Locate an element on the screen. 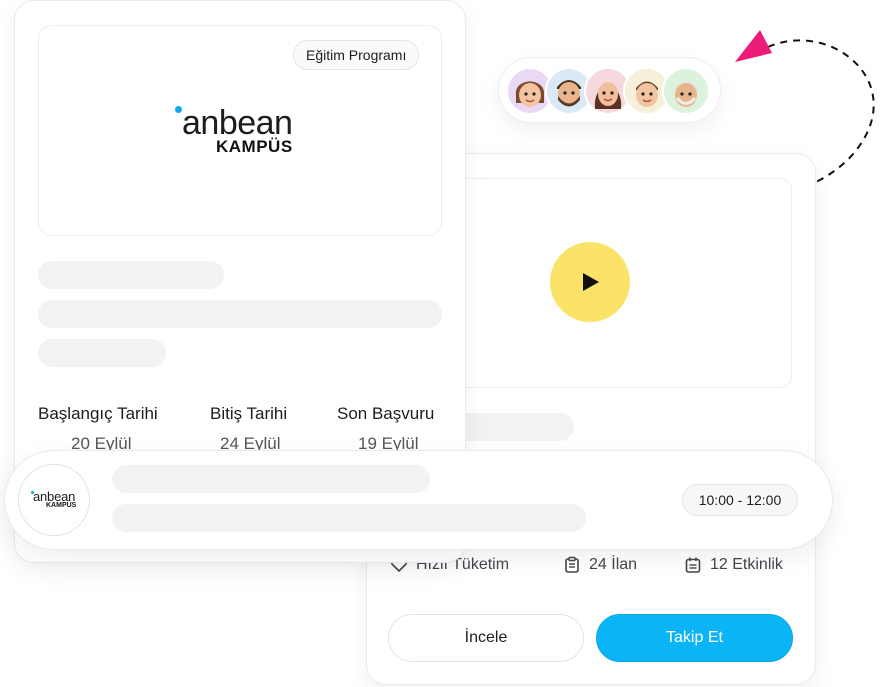 This screenshot has width=891, height=687. program-skeleton-line-short is located at coordinates (102, 353).